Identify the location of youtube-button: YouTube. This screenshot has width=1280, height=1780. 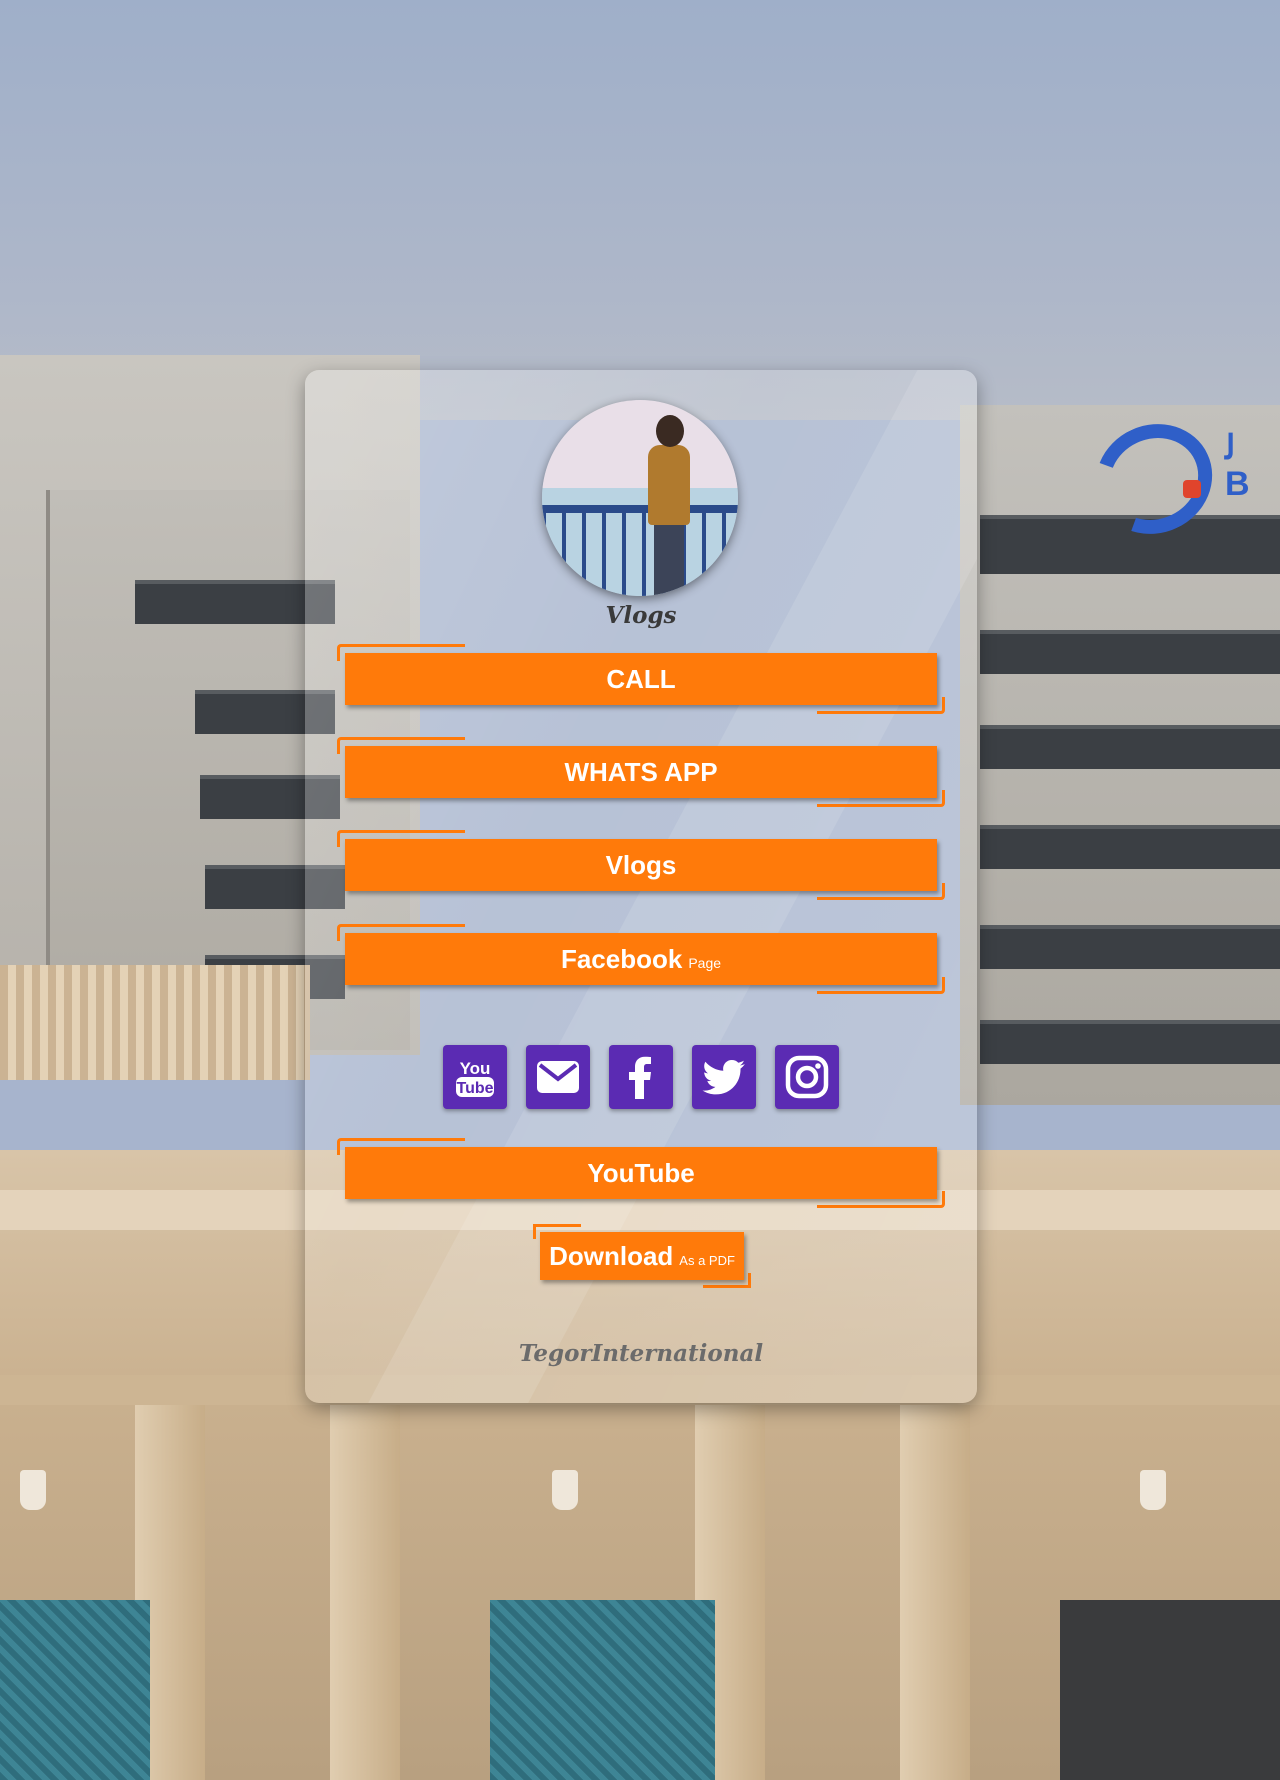
(641, 1173).